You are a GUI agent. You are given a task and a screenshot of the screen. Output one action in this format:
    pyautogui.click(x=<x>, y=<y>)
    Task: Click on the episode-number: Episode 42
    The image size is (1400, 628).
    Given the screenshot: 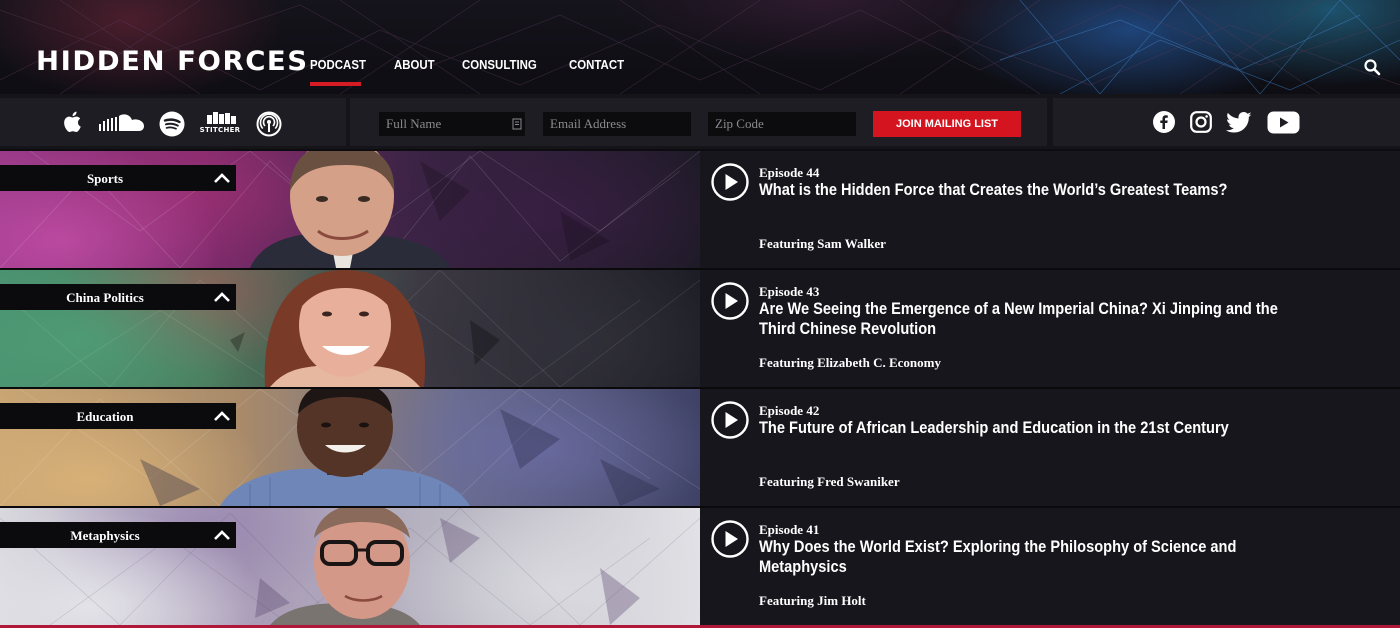 What is the action you would take?
    pyautogui.click(x=789, y=410)
    